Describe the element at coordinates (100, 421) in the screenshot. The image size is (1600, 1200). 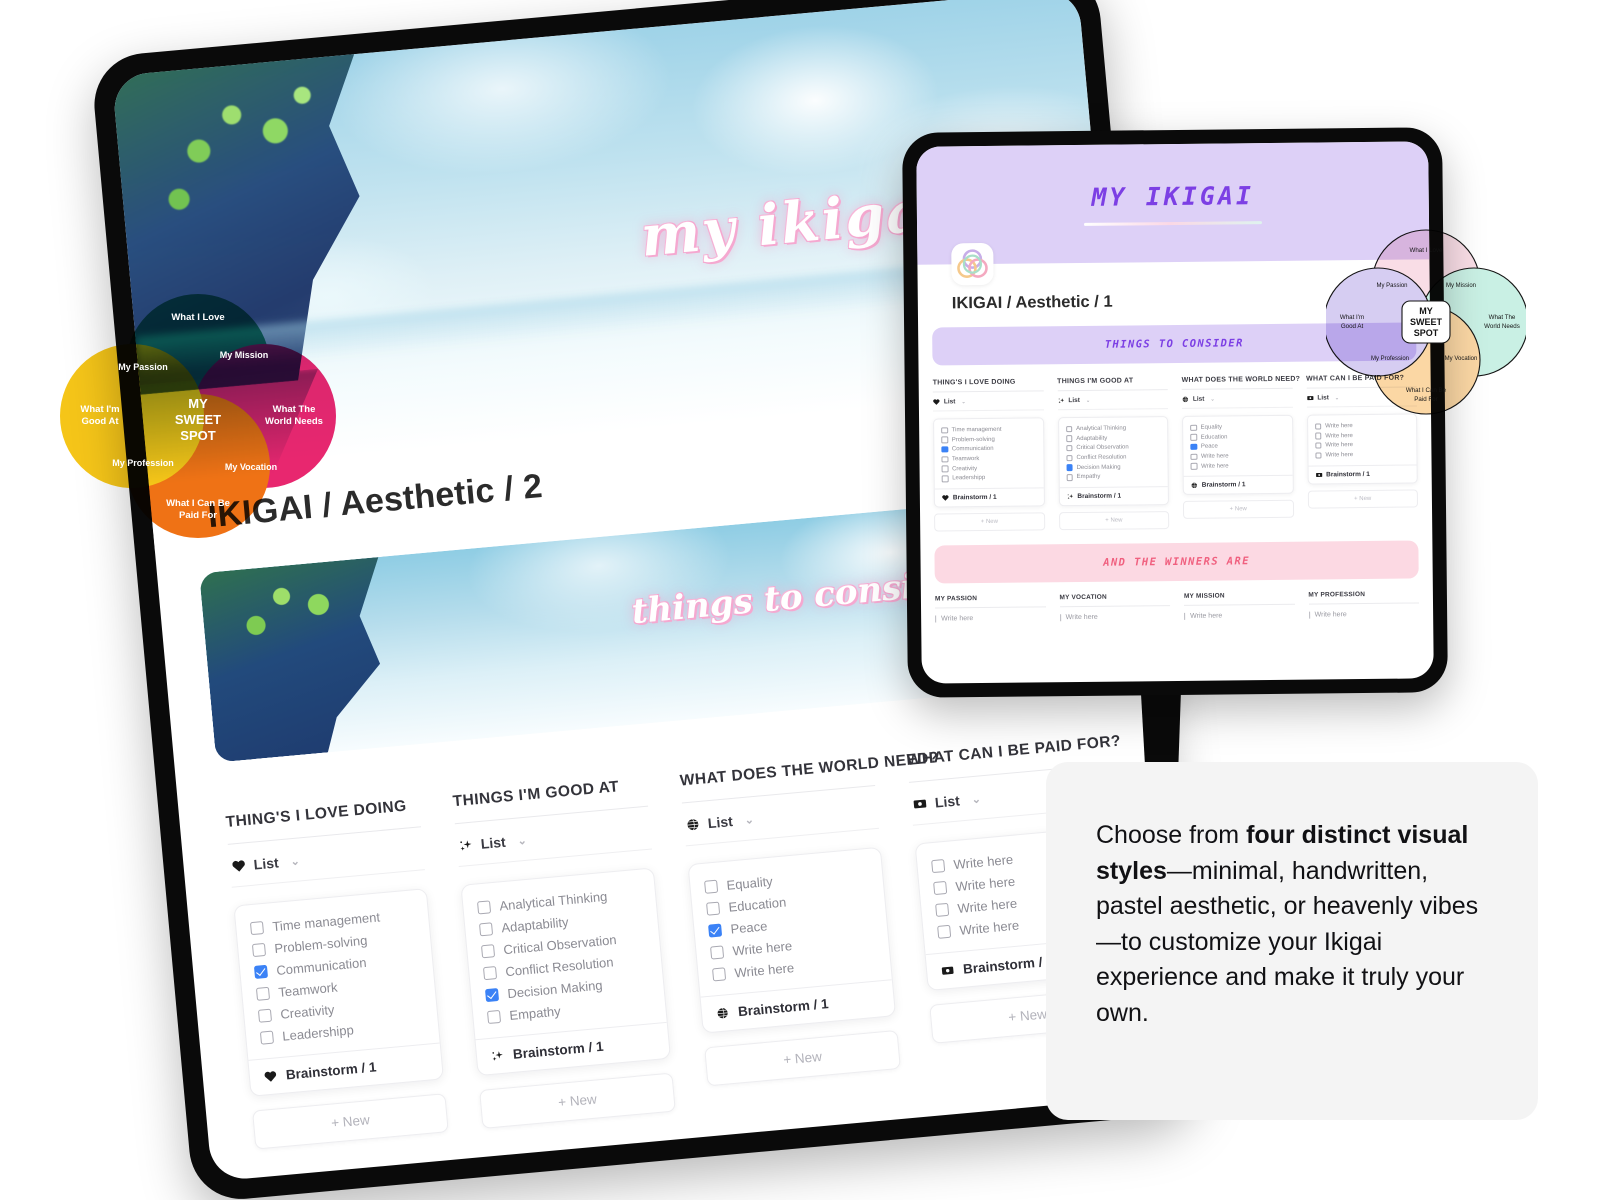
I see `venn-label-good-at-2: Good At` at that location.